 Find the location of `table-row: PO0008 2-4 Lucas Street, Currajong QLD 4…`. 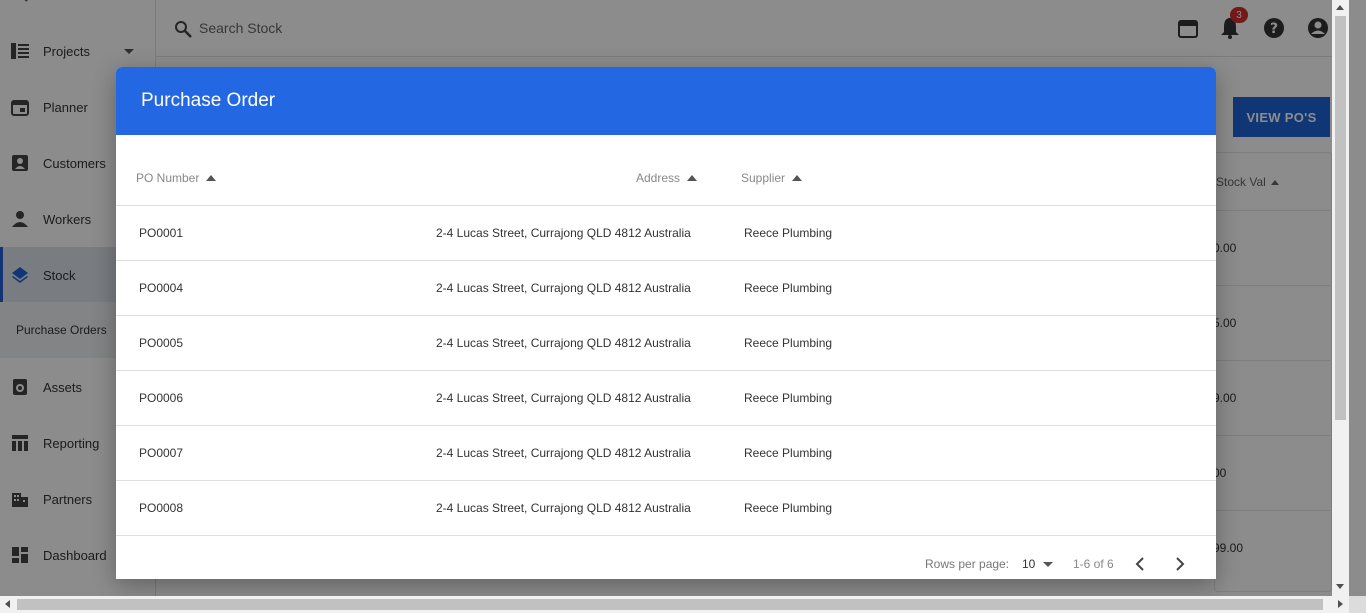

table-row: PO0008 2-4 Lucas Street, Currajong QLD 4… is located at coordinates (666, 508).